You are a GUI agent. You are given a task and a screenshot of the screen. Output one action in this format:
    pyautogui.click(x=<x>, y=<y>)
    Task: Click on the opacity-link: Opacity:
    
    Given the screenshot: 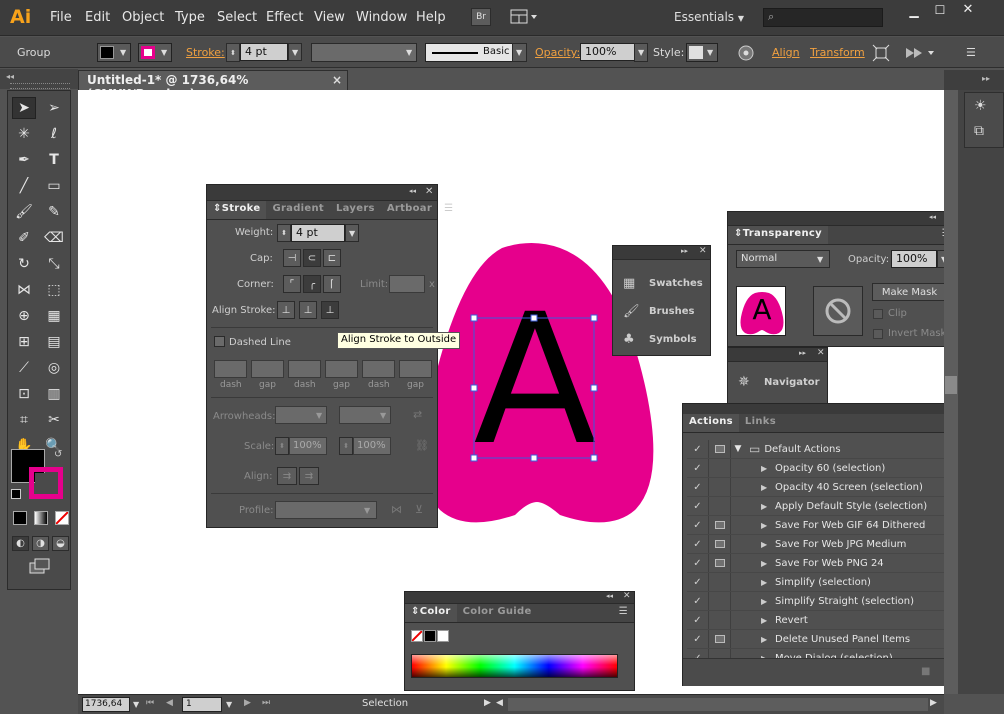 What is the action you would take?
    pyautogui.click(x=557, y=52)
    